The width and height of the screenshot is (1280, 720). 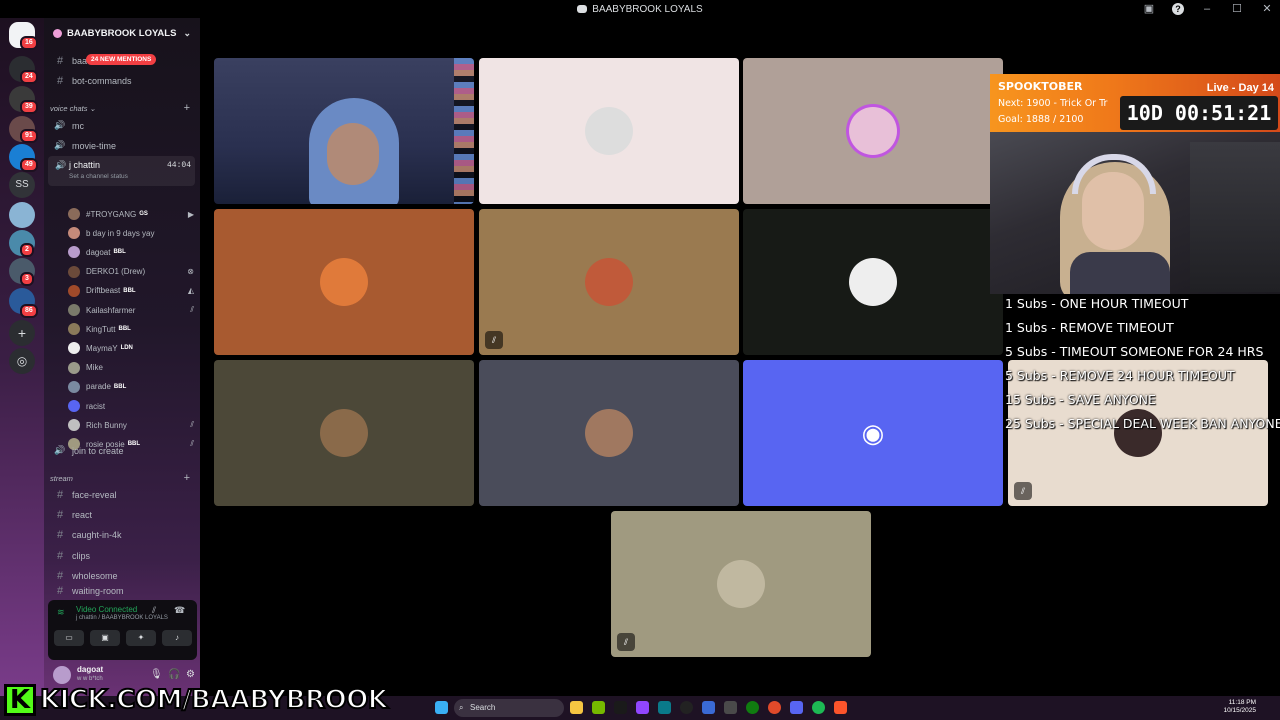 What do you see at coordinates (1267, 9) in the screenshot?
I see `close-icon: ✕` at bounding box center [1267, 9].